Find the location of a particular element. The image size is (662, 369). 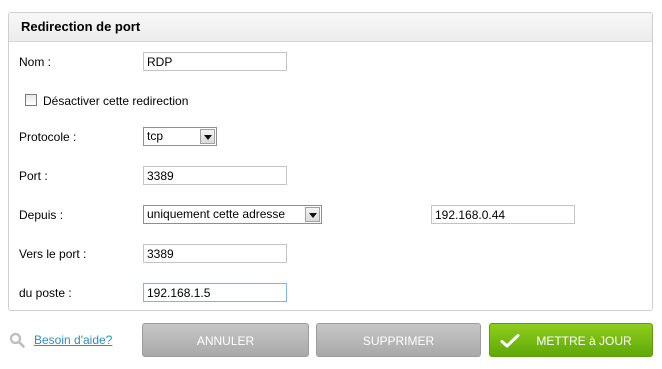

host-label: du poste : is located at coordinates (45, 293).